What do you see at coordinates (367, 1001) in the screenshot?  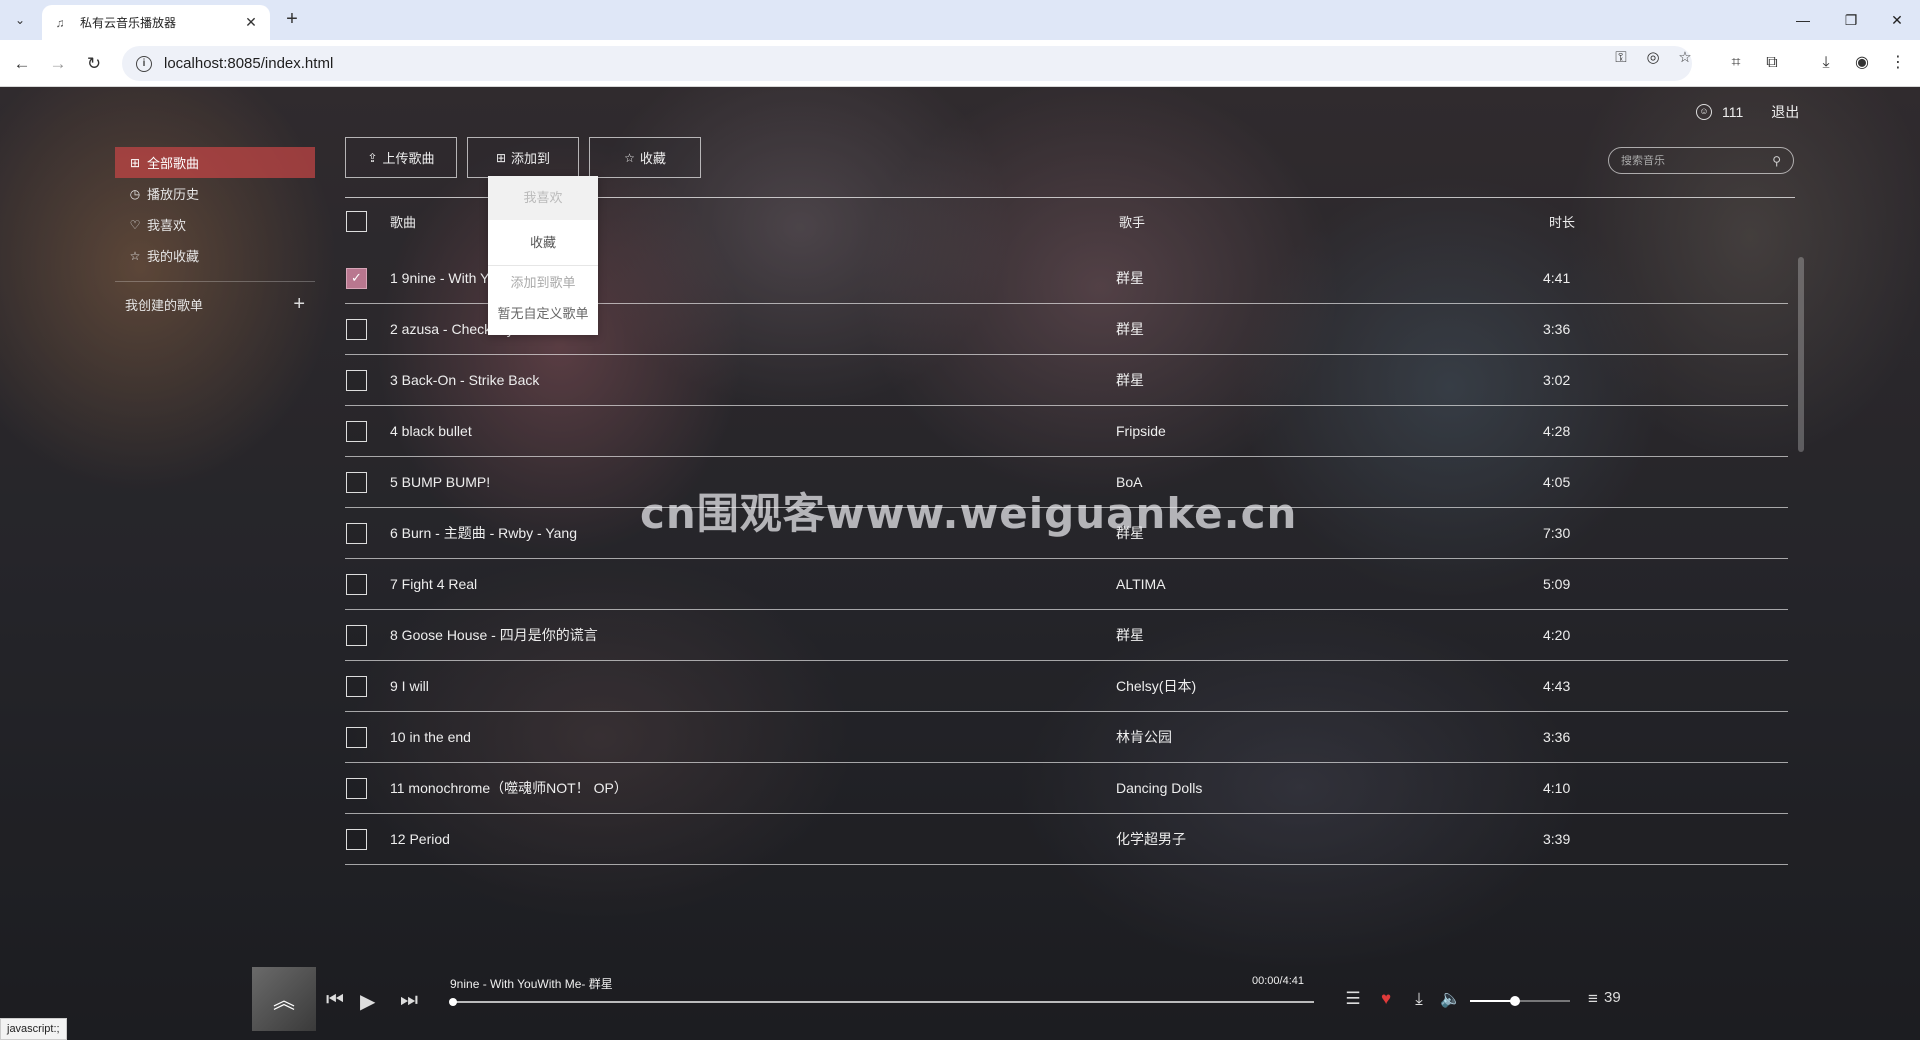 I see `play-icon: ▶` at bounding box center [367, 1001].